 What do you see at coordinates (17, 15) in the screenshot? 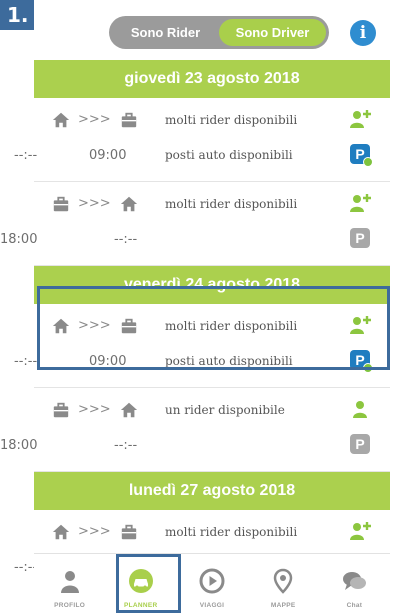
I see `step-badge: 1.` at bounding box center [17, 15].